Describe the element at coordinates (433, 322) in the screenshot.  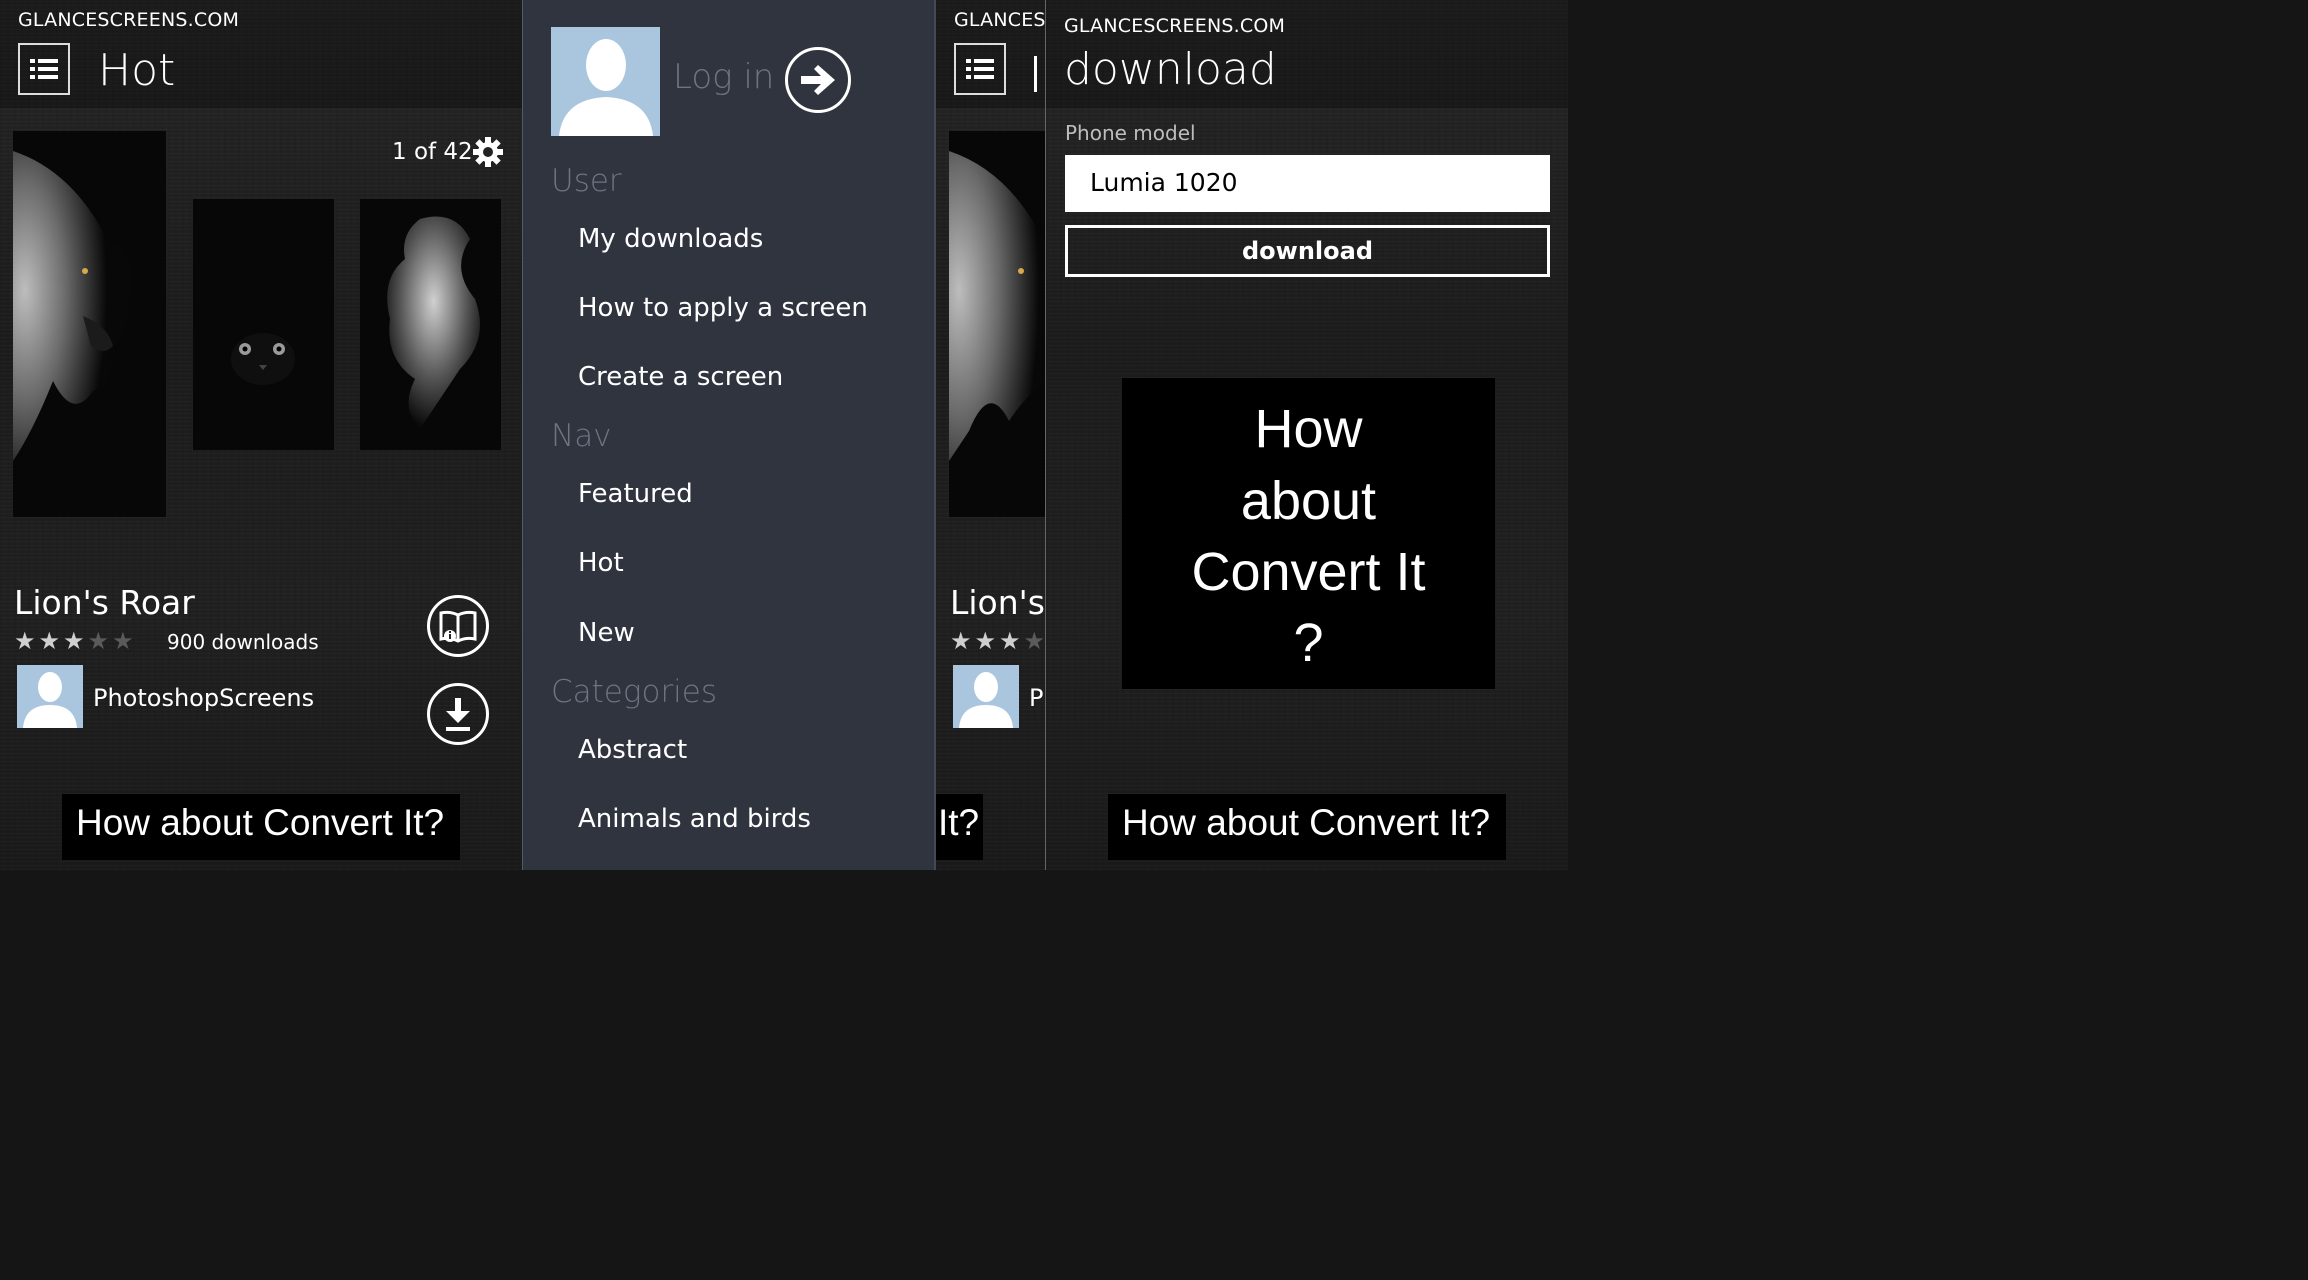
I see `spiderman-image` at that location.